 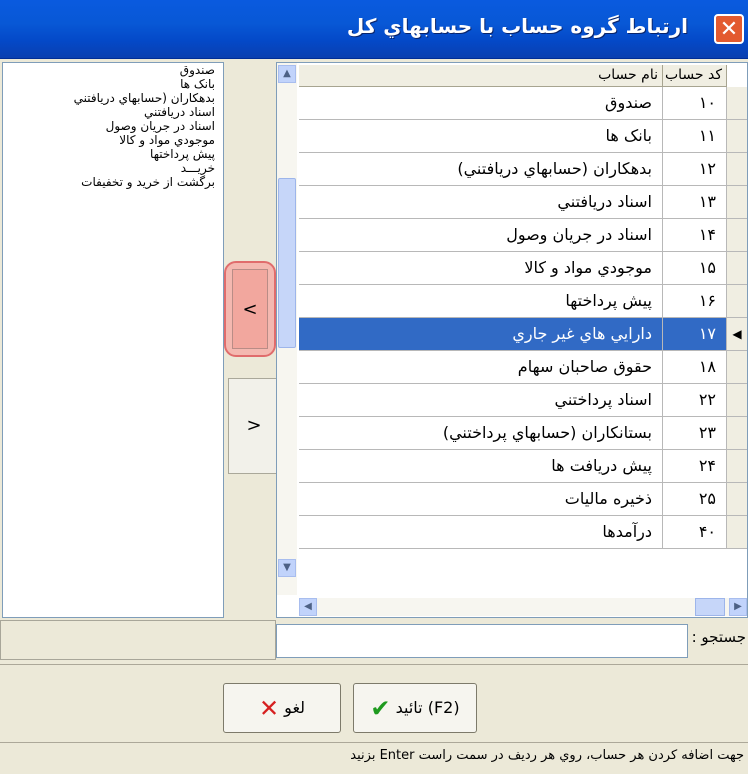 What do you see at coordinates (695, 532) in the screenshot?
I see `account-code-cell: ۴۰` at bounding box center [695, 532].